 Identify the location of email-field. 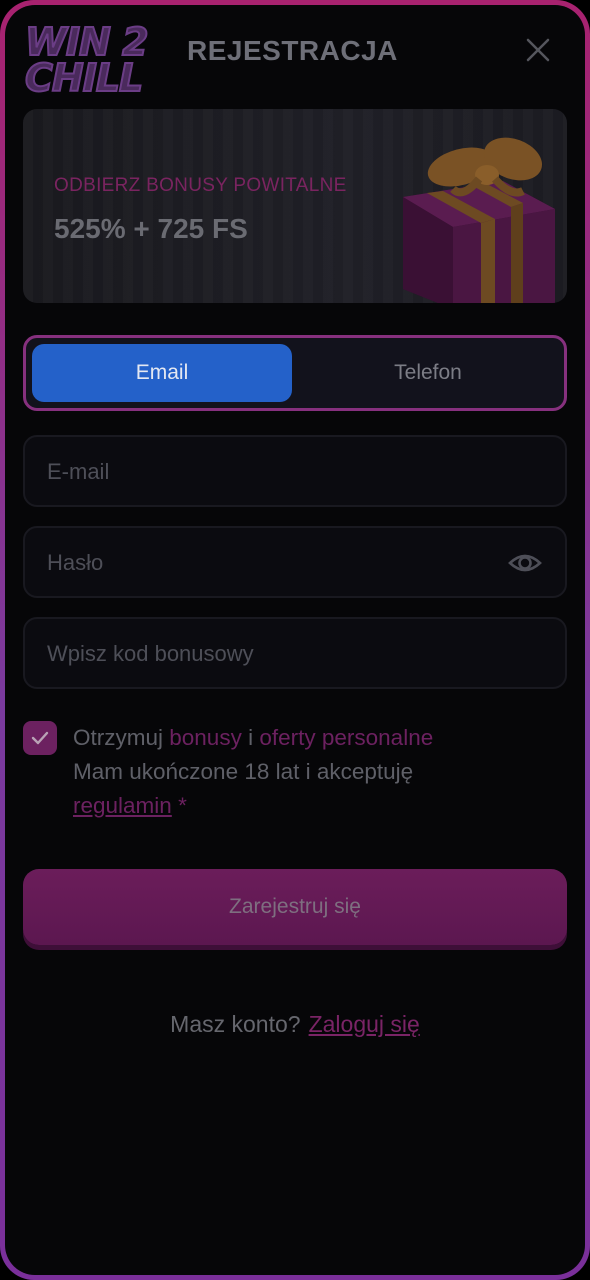
(267, 472).